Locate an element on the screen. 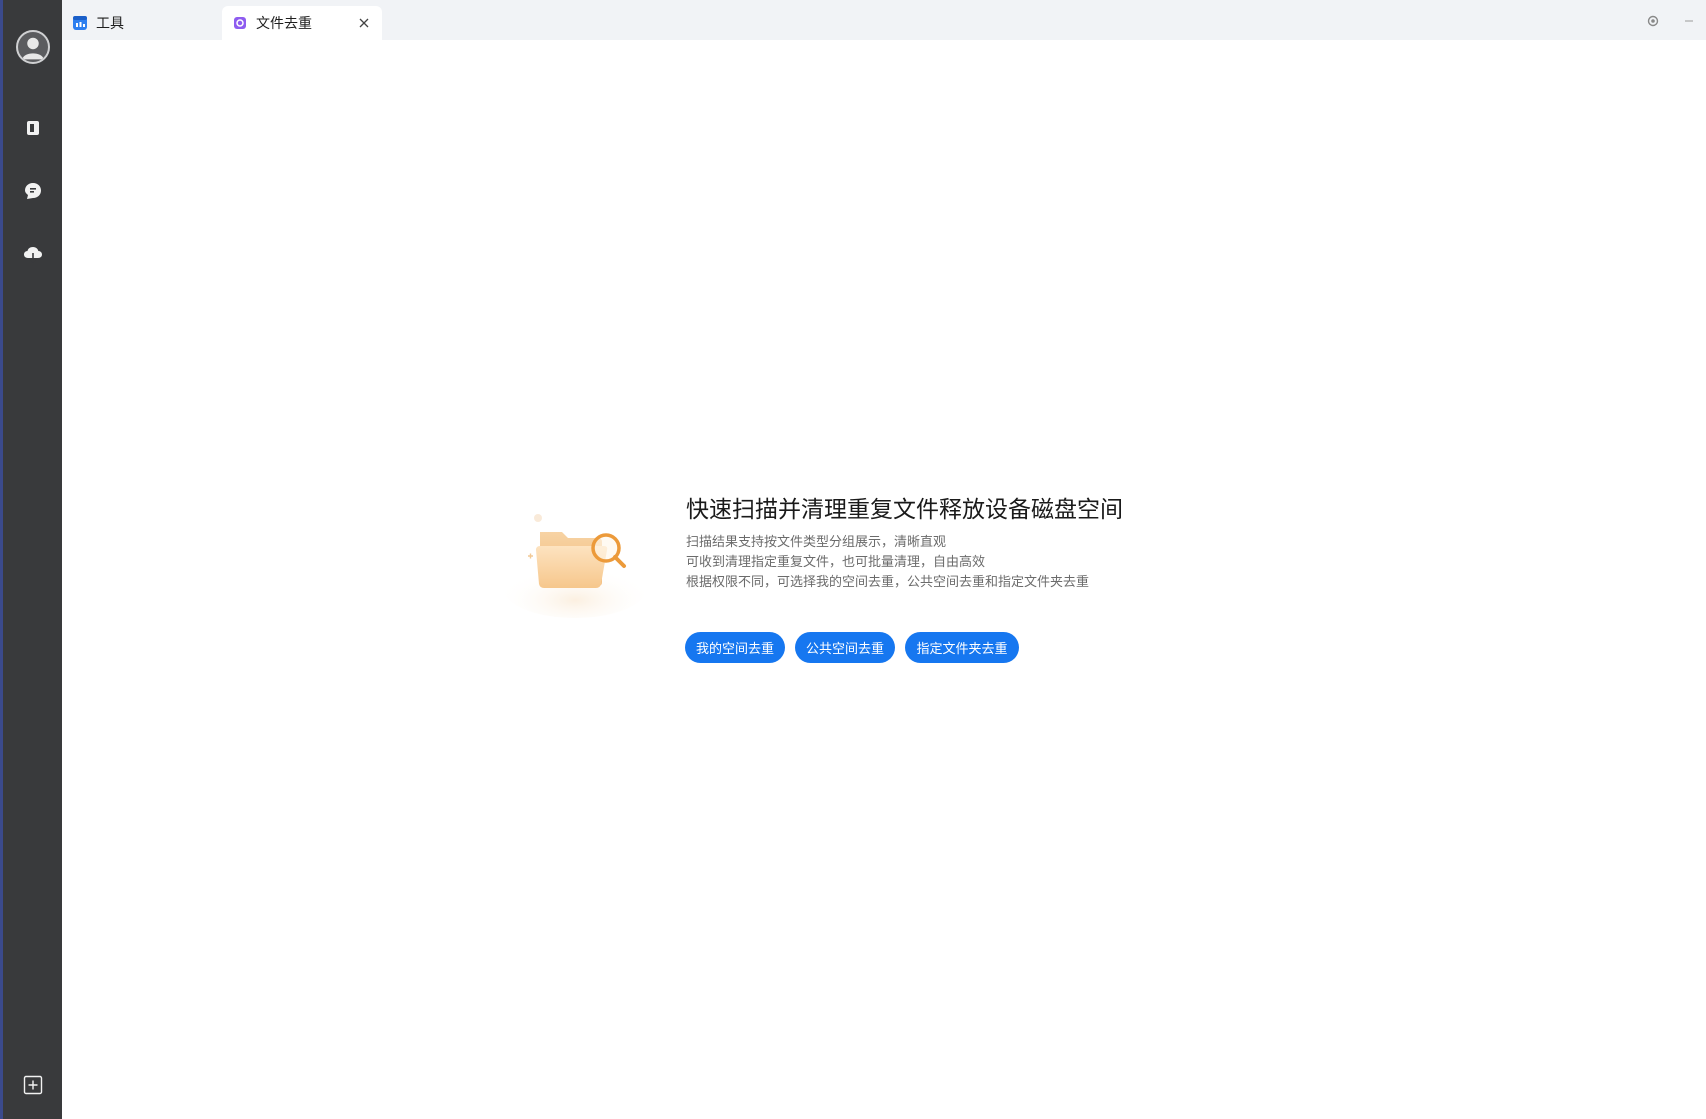  my-space-dedup-button: 我的空间去重 is located at coordinates (735, 647).